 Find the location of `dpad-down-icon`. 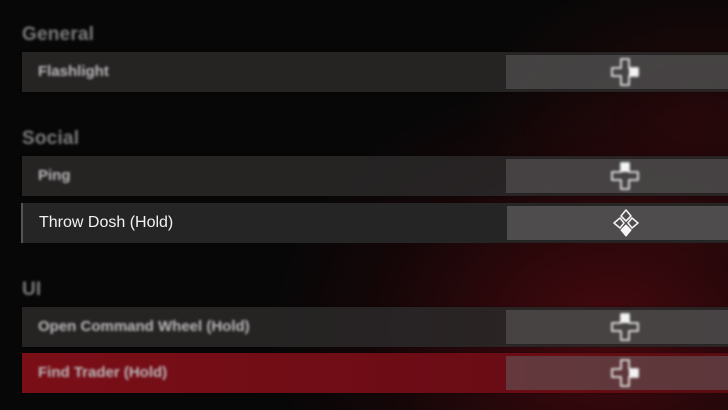

dpad-down-icon is located at coordinates (626, 223).